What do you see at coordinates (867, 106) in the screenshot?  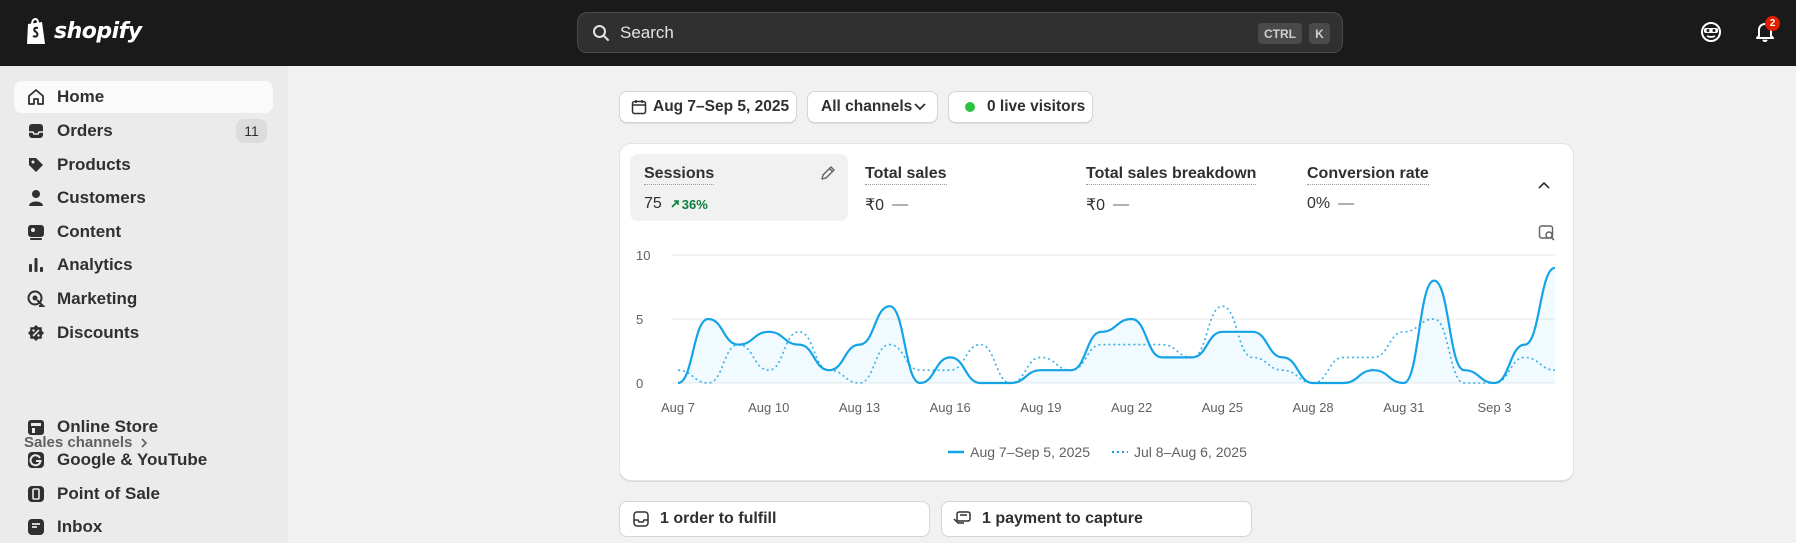 I see `channel-filter-label: All channels` at bounding box center [867, 106].